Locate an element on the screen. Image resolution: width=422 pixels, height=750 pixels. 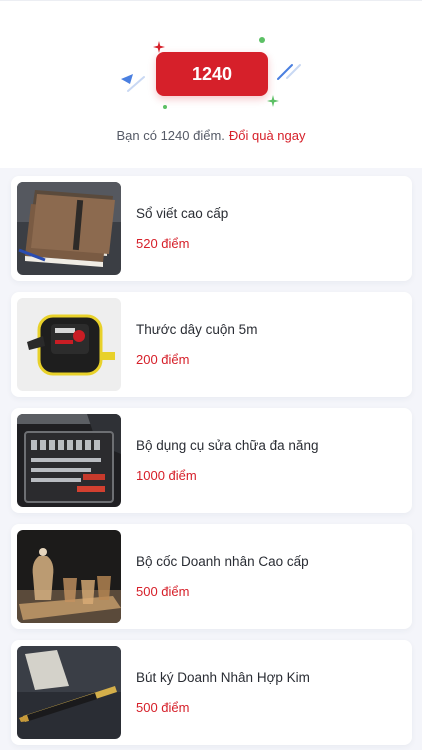
redeem-now-link: Đổi quà ngay is located at coordinates (267, 135).